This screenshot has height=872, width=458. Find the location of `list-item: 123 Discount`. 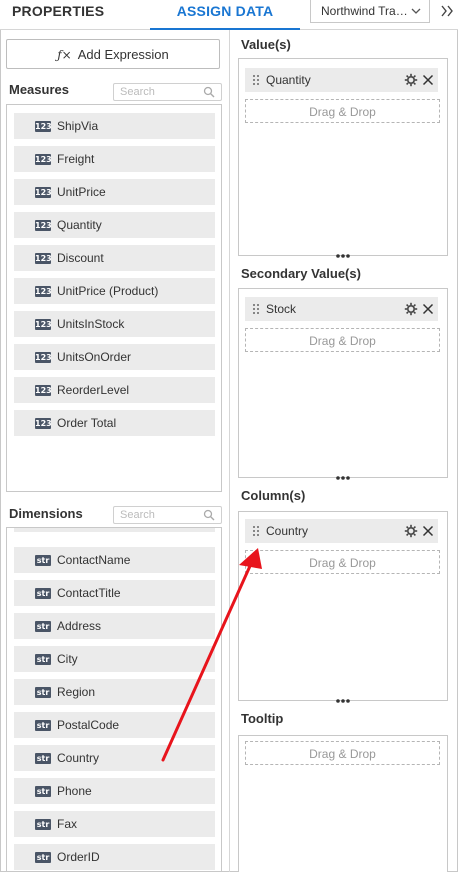

list-item: 123 Discount is located at coordinates (114, 258).